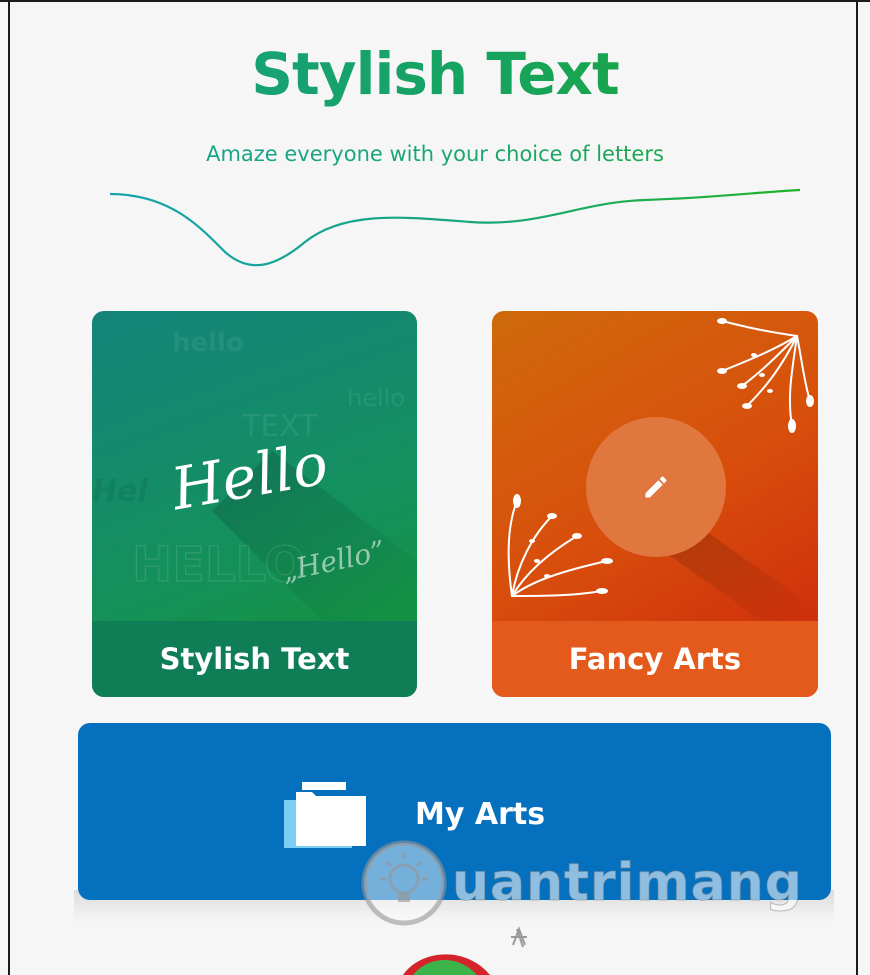  I want to click on fancy-arts-edit-circle, so click(656, 487).